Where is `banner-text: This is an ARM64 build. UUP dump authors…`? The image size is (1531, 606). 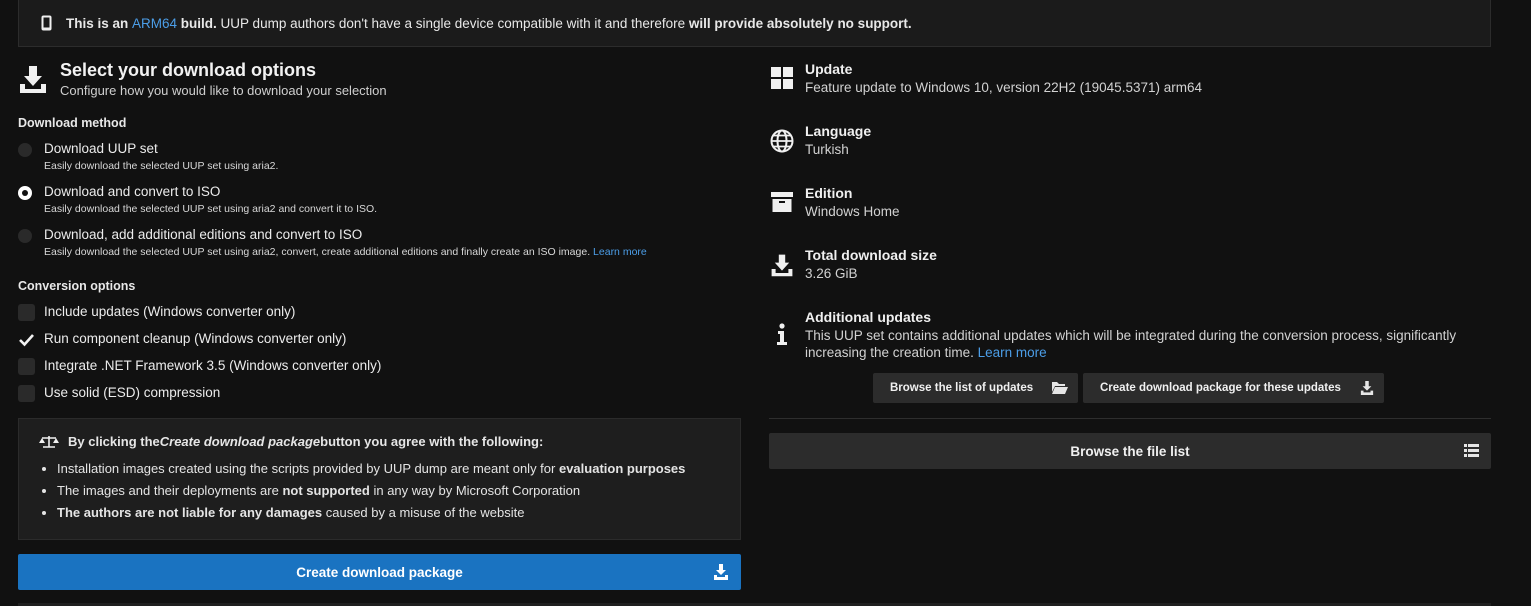
banner-text: This is an ARM64 build. UUP dump authors… is located at coordinates (489, 23).